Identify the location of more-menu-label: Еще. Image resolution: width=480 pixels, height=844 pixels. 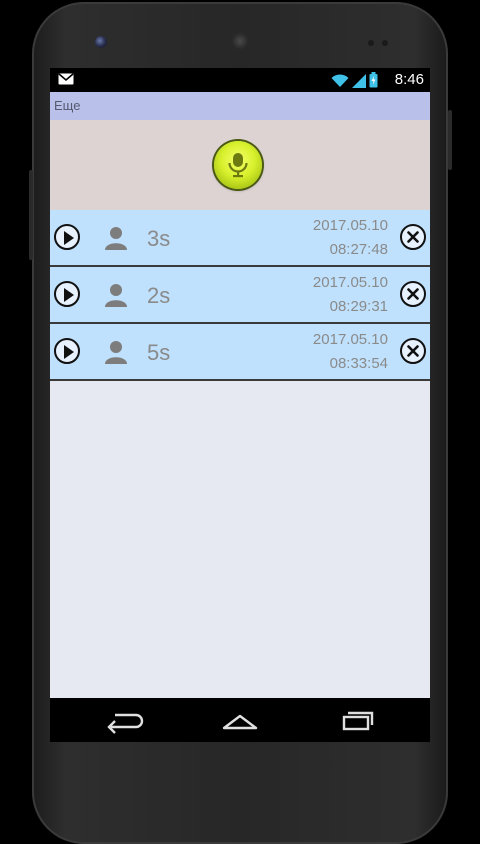
(67, 105).